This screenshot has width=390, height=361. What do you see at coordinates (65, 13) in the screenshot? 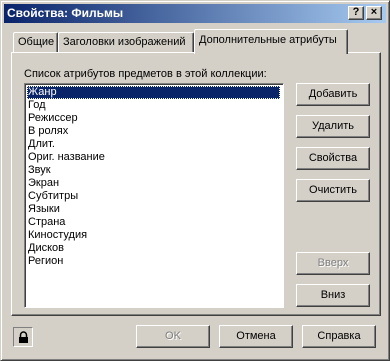
I see `window-title: Свойства: Фильмы` at bounding box center [65, 13].